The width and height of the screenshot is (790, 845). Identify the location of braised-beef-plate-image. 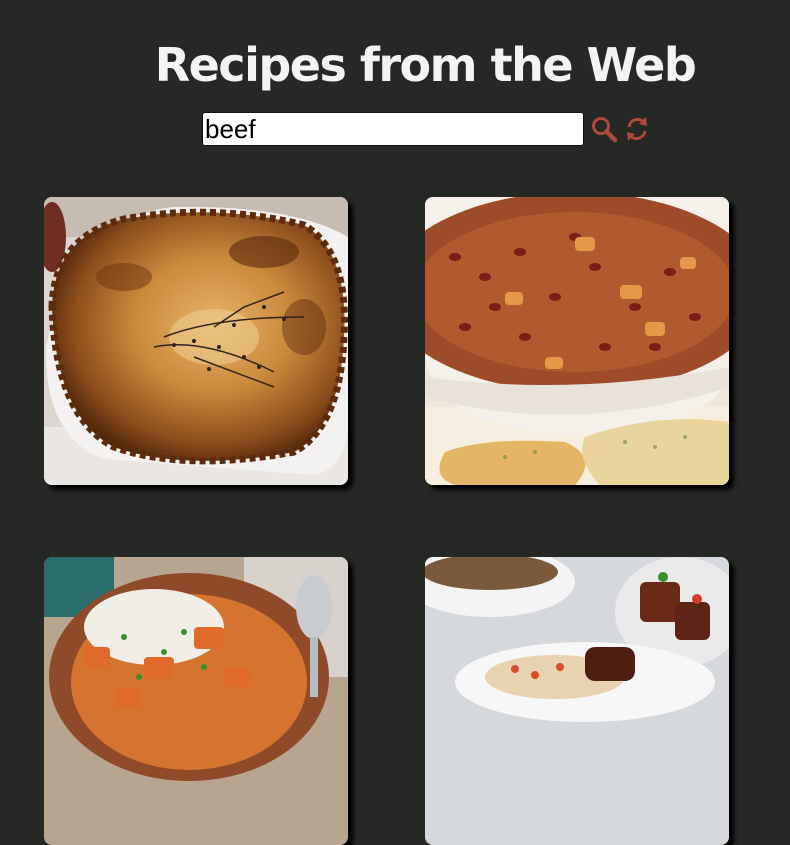
(577, 701).